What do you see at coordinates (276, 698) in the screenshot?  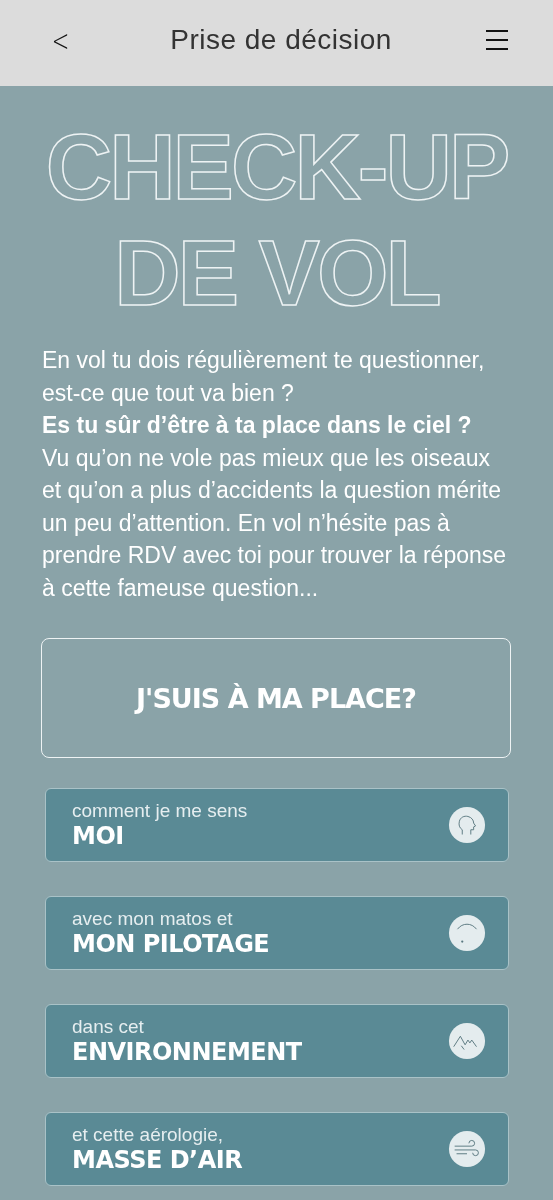 I see `main-button: J'SUIS À MA PLACE?` at bounding box center [276, 698].